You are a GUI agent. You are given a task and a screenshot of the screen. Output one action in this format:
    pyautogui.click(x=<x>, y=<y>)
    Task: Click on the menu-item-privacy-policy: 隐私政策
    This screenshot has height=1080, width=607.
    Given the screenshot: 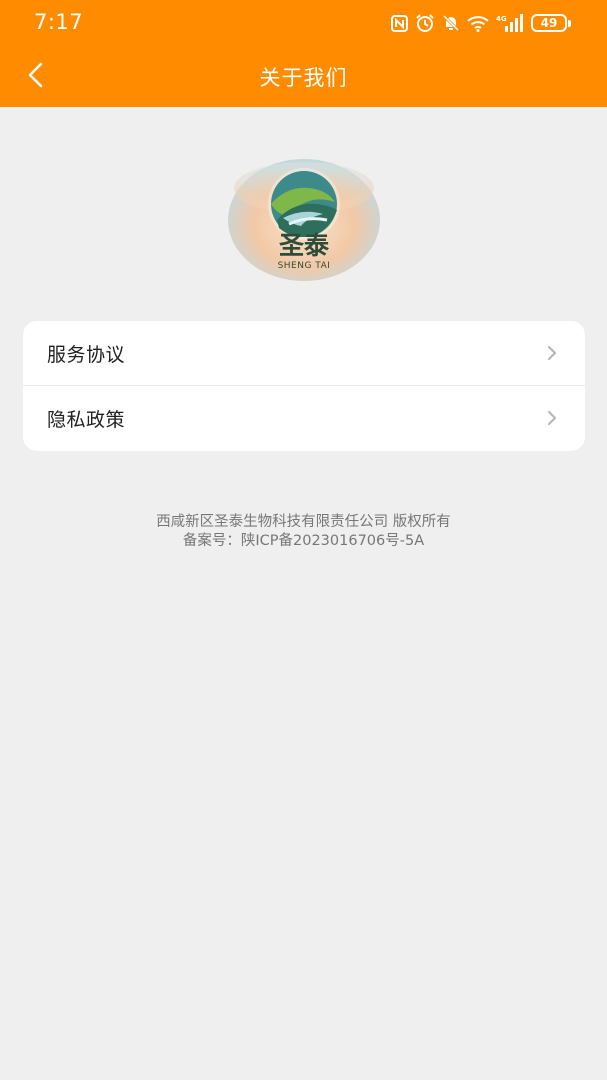 What is the action you would take?
    pyautogui.click(x=304, y=418)
    